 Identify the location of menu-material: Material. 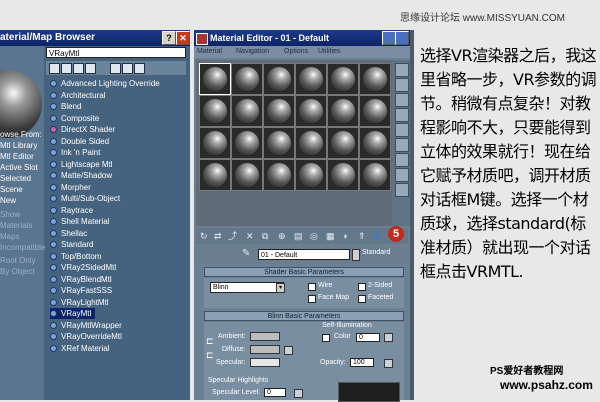
(209, 52).